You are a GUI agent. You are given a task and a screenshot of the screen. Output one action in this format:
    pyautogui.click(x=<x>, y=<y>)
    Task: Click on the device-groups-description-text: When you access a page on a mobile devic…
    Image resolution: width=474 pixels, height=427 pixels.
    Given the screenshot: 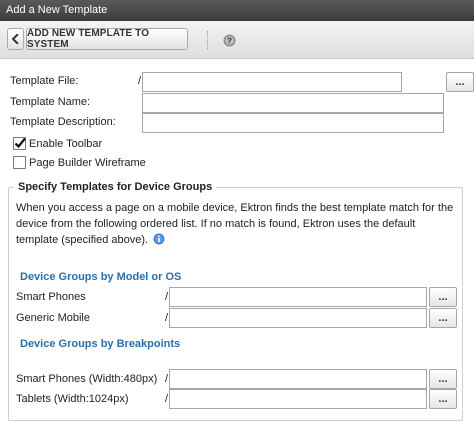 What is the action you would take?
    pyautogui.click(x=235, y=224)
    